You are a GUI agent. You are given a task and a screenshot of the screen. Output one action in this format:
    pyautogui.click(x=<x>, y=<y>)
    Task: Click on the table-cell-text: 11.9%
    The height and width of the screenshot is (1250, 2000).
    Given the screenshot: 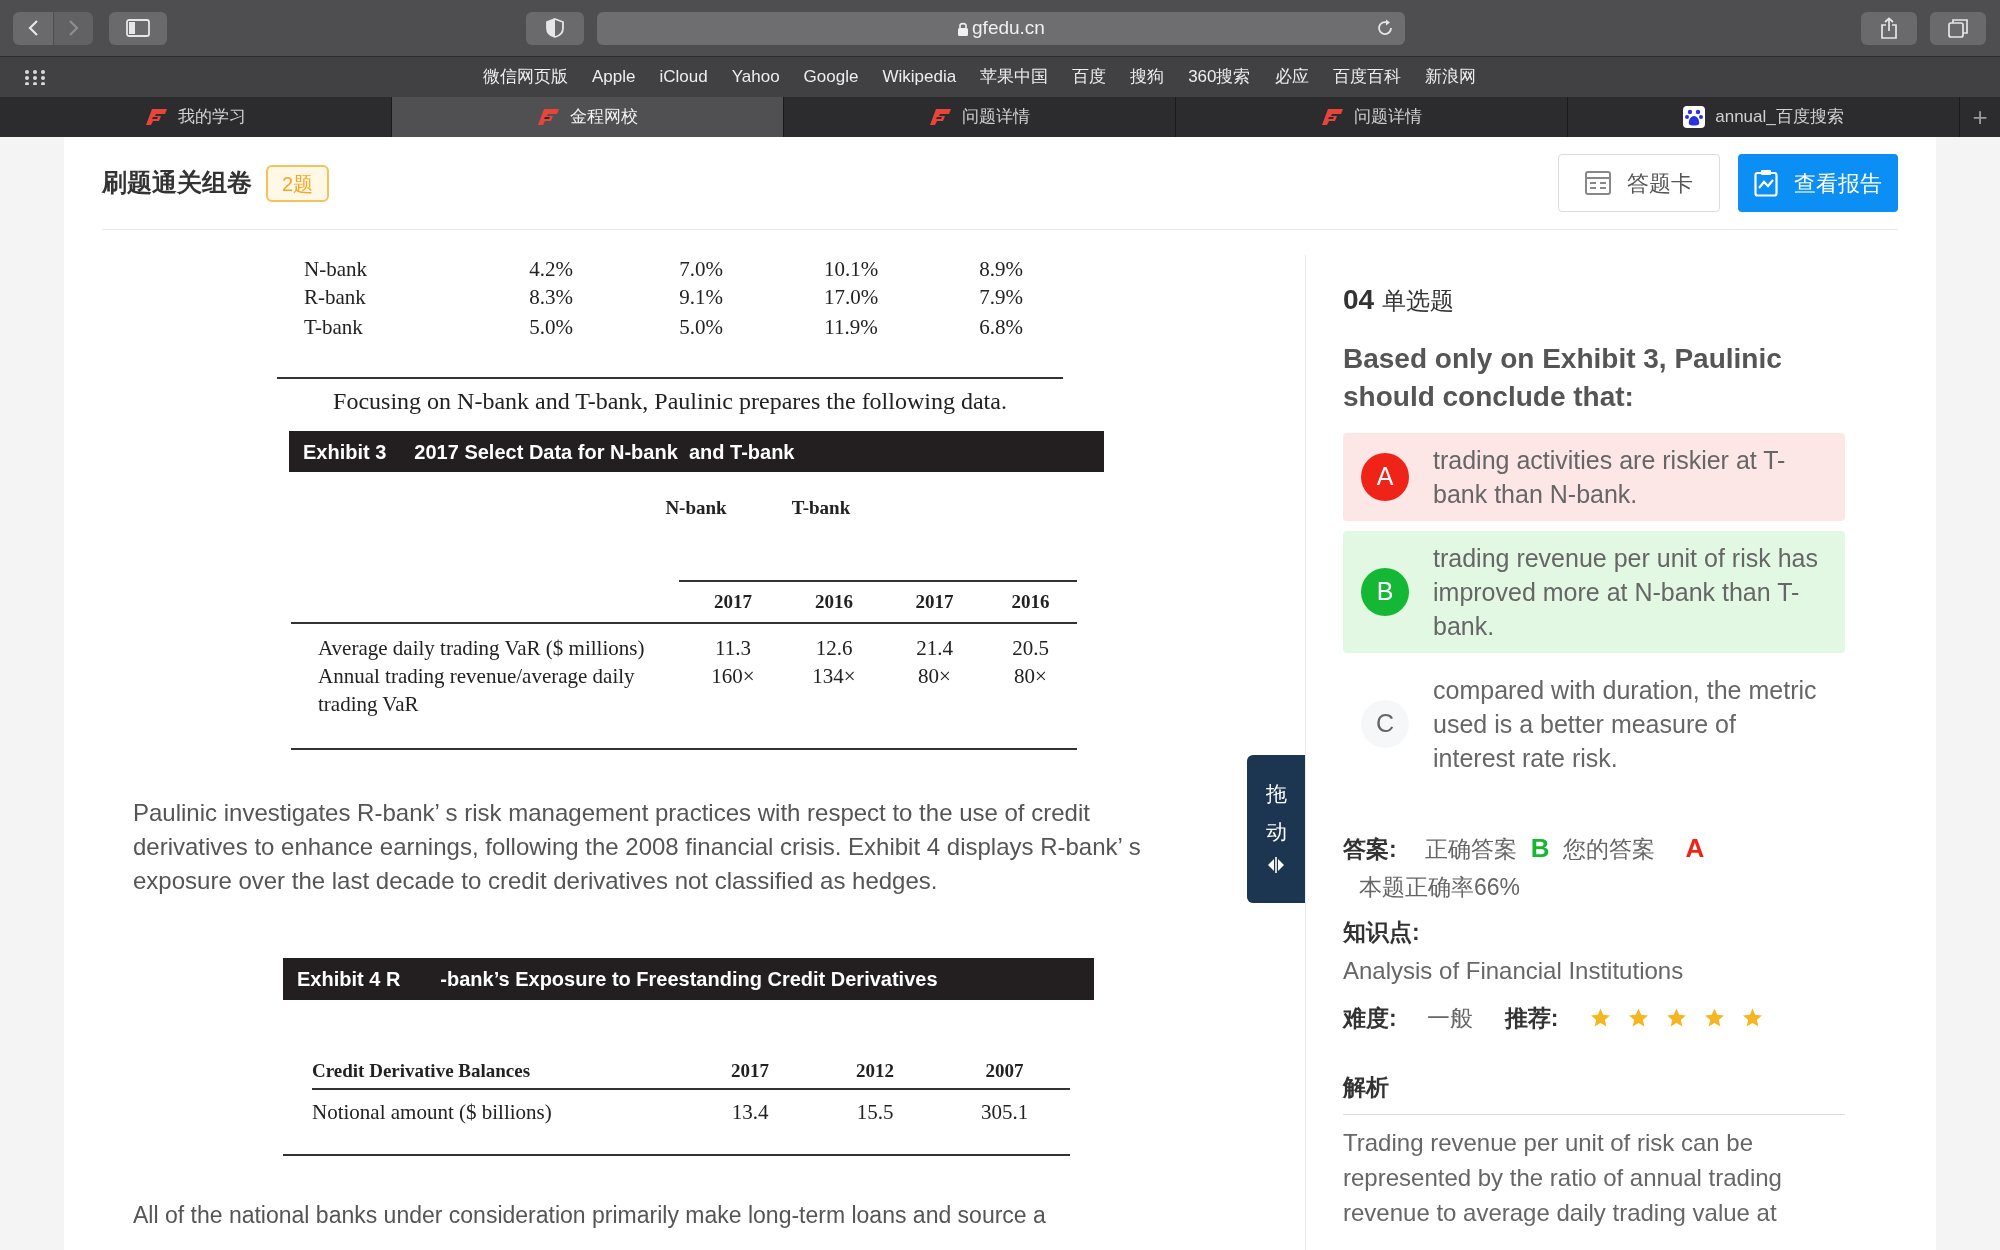 What is the action you would take?
    pyautogui.click(x=851, y=327)
    